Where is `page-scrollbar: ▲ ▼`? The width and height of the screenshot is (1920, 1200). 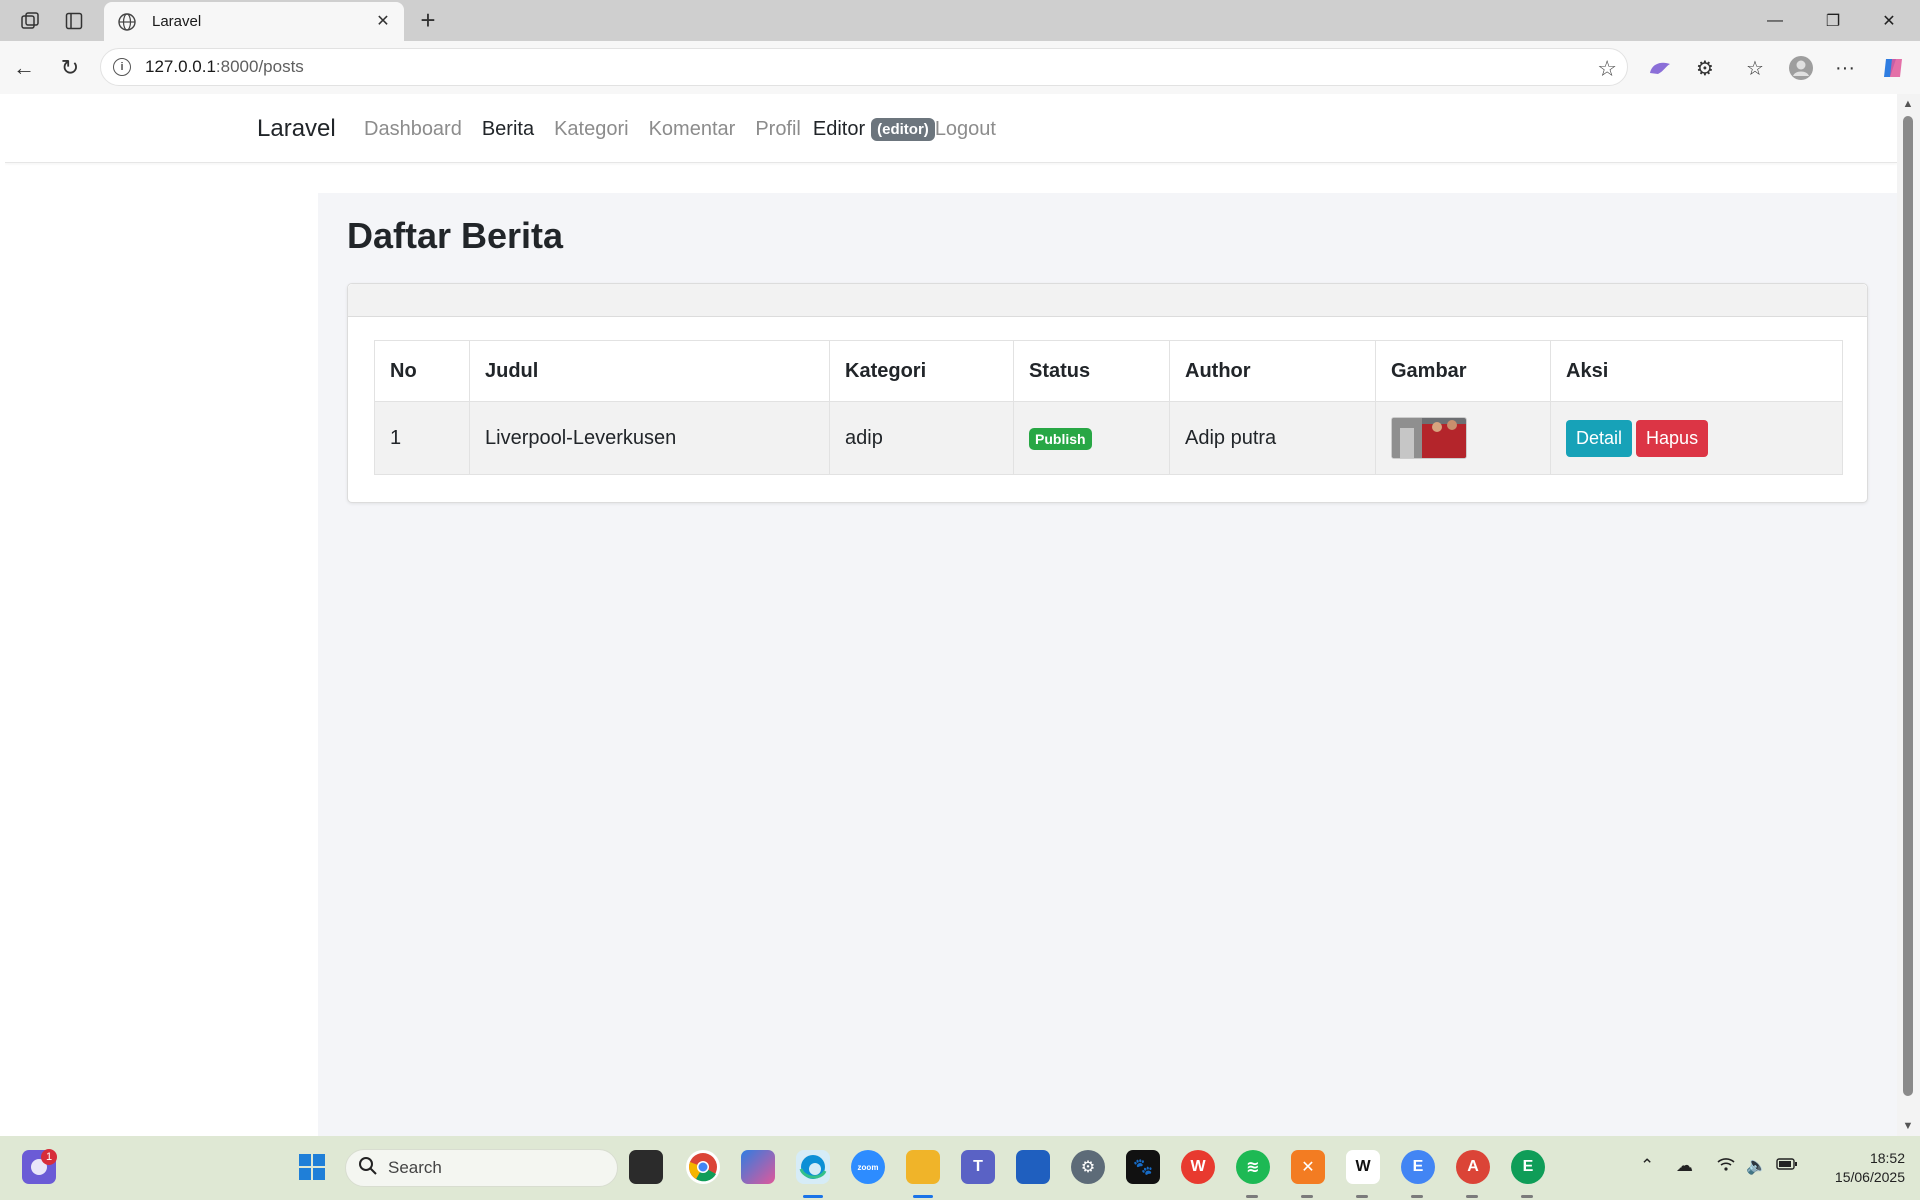
page-scrollbar: ▲ ▼ is located at coordinates (1908, 615).